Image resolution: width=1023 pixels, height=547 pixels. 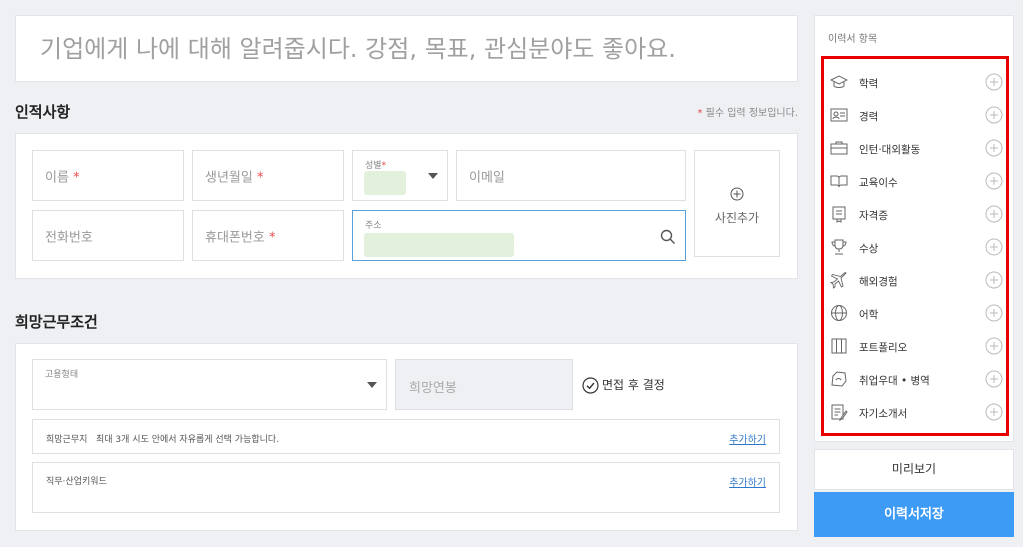 What do you see at coordinates (839, 247) in the screenshot?
I see `trophy-icon` at bounding box center [839, 247].